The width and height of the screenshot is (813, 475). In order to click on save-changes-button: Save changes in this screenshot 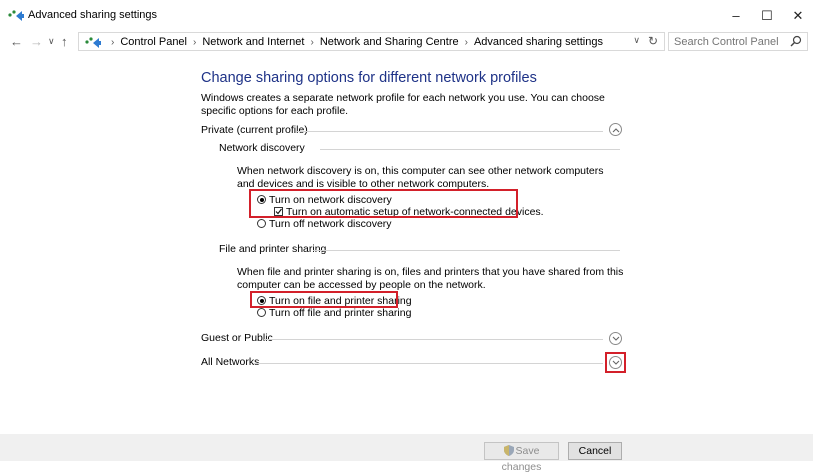, I will do `click(521, 457)`.